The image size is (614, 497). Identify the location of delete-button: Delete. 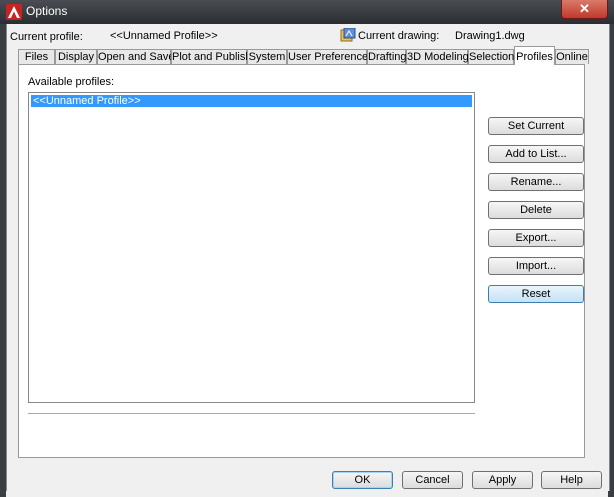
(536, 210).